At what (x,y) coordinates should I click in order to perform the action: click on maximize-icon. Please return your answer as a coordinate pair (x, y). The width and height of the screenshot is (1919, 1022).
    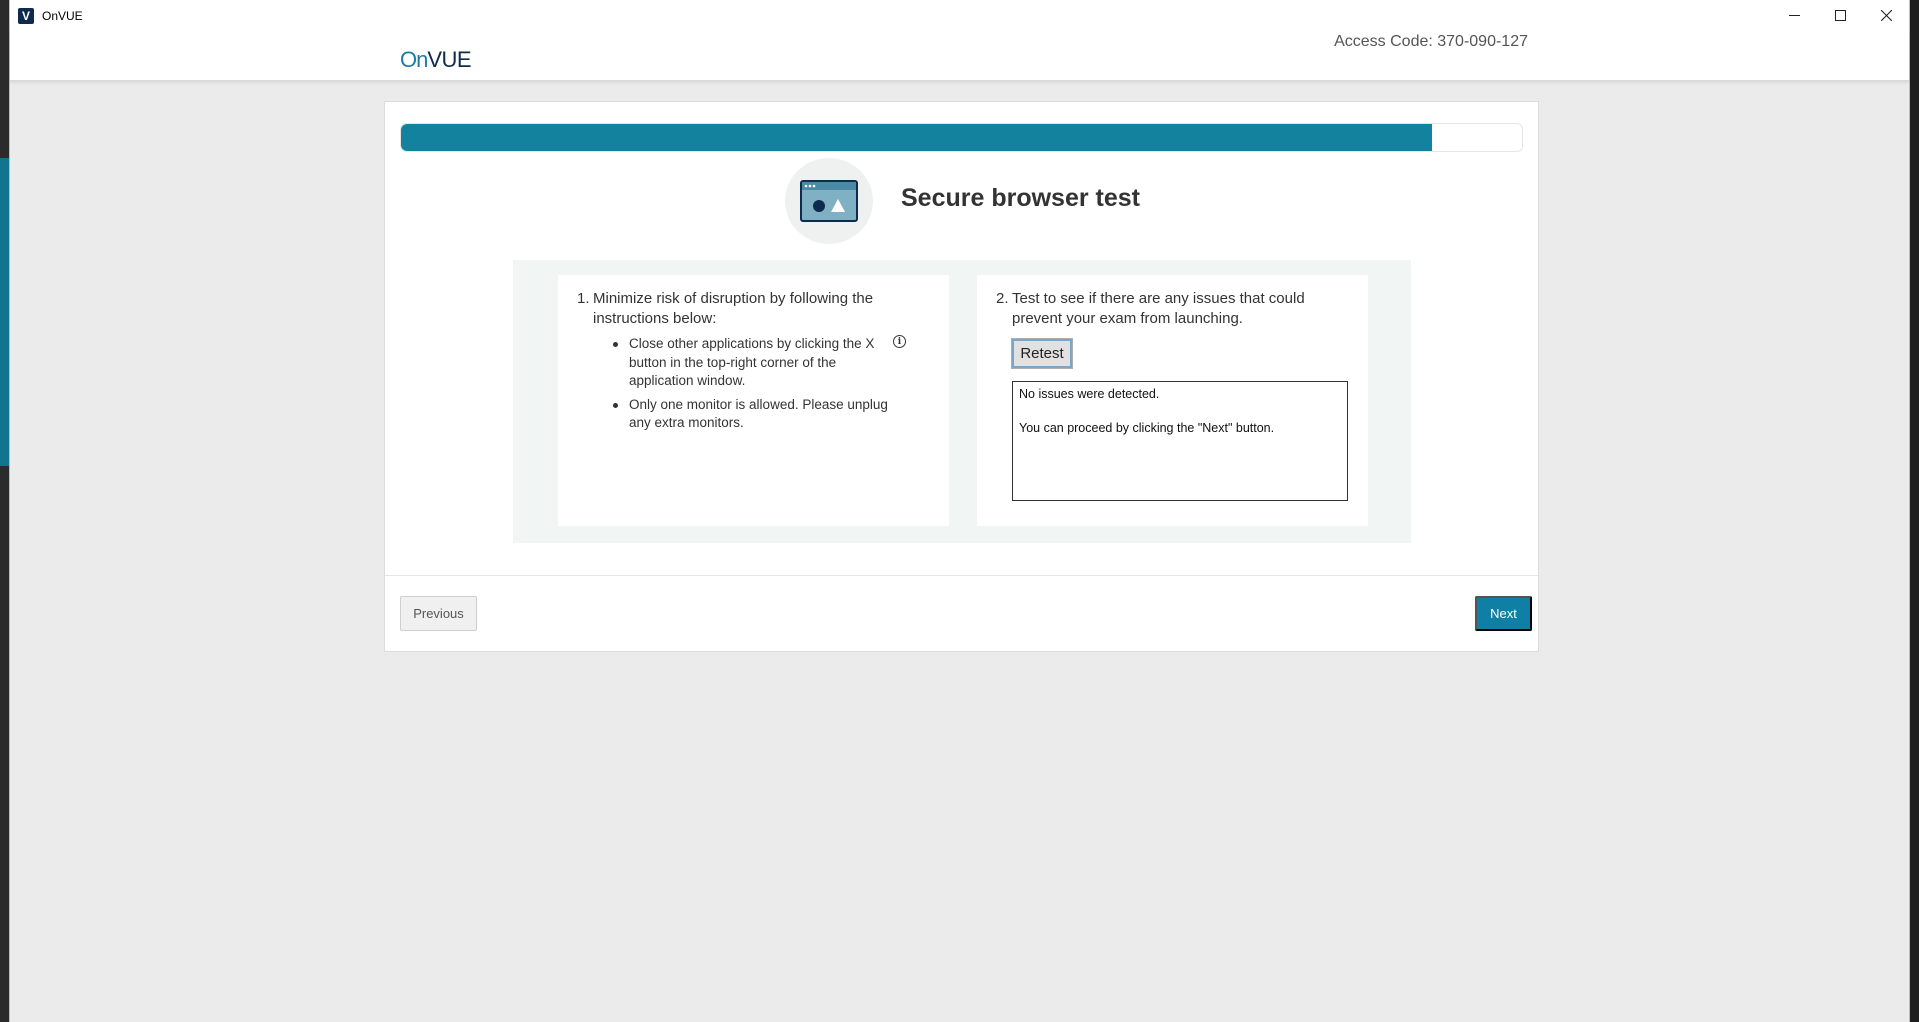
    Looking at the image, I should click on (1840, 15).